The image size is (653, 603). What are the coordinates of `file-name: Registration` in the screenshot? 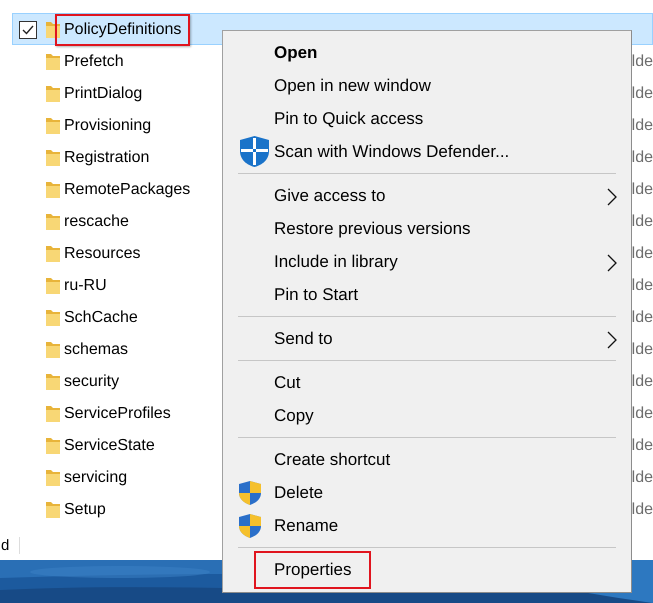 It's located at (106, 158).